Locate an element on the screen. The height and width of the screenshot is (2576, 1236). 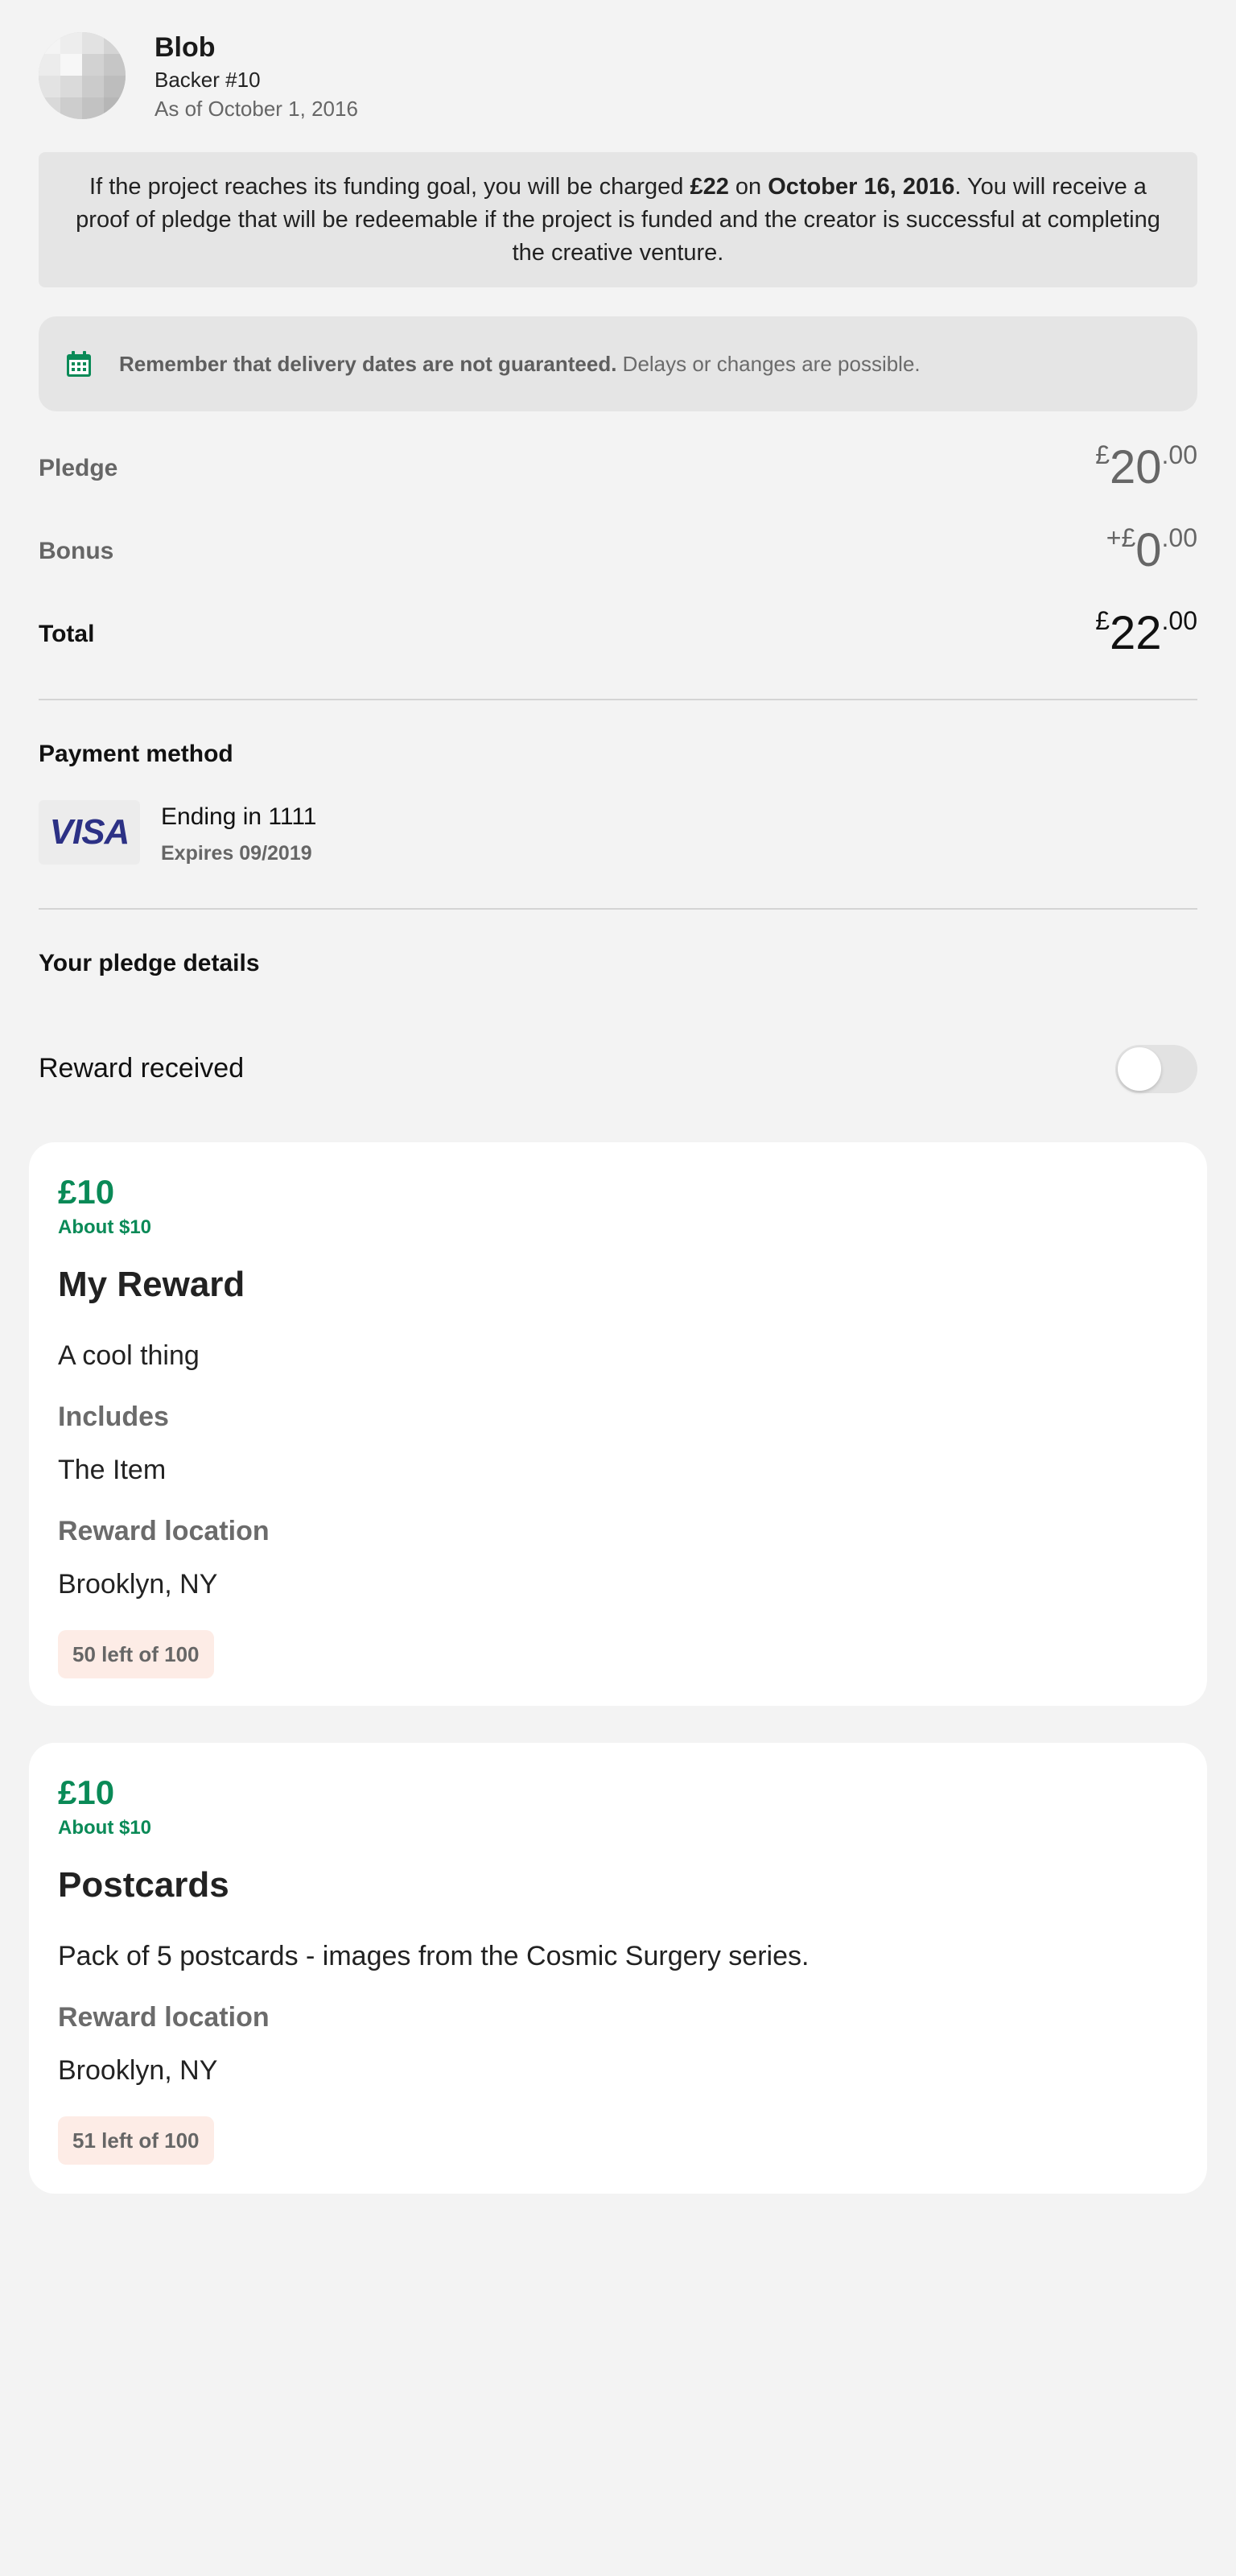
pledge-row: Pledge £20.00 is located at coordinates (618, 468).